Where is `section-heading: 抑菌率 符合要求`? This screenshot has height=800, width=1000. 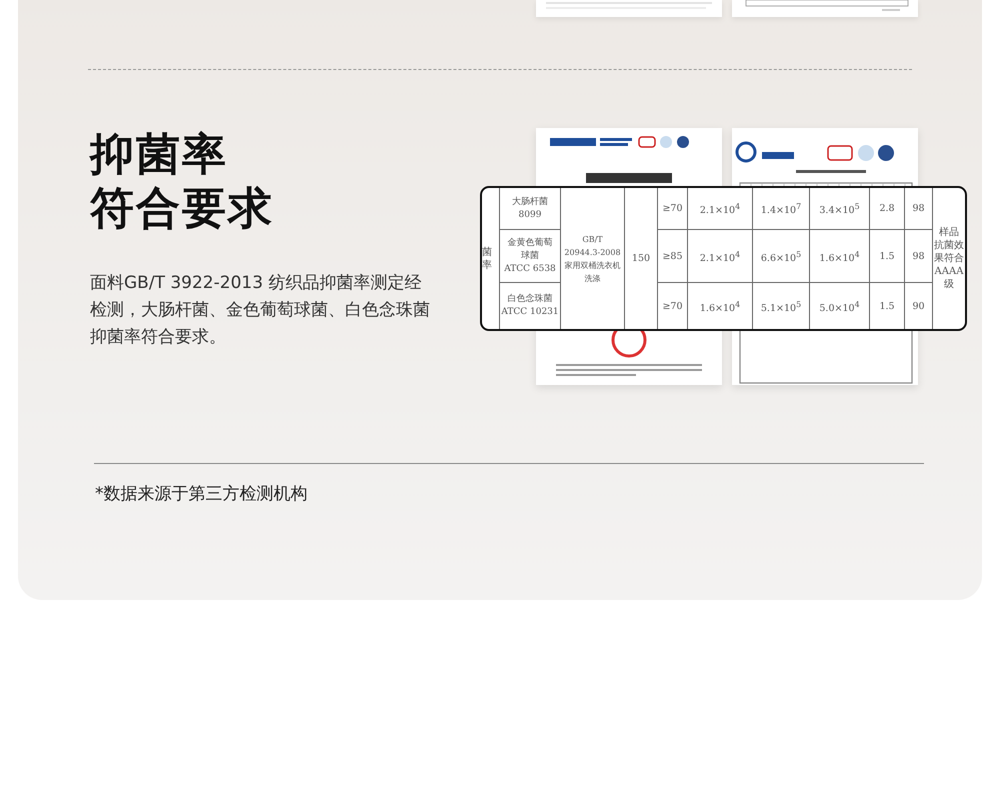
section-heading: 抑菌率 符合要求 is located at coordinates (182, 182).